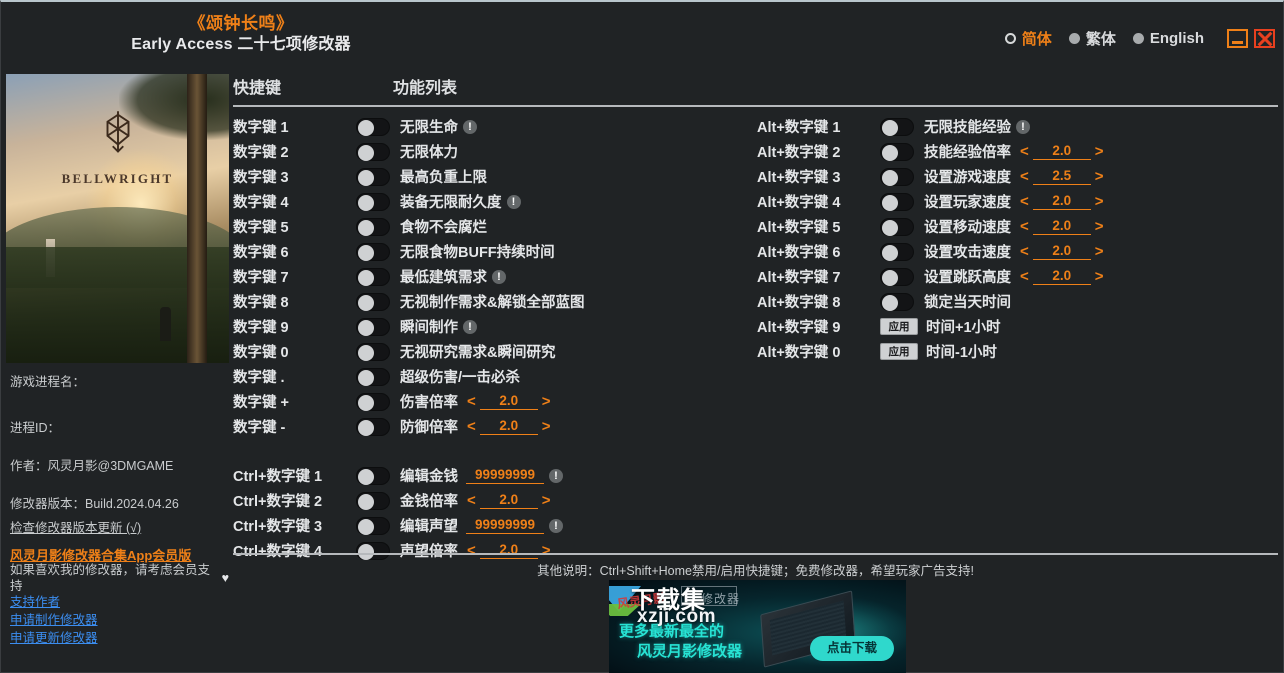 The width and height of the screenshot is (1284, 673). What do you see at coordinates (278, 502) in the screenshot?
I see `hotkey-label: Ctrl+数字键 2` at bounding box center [278, 502].